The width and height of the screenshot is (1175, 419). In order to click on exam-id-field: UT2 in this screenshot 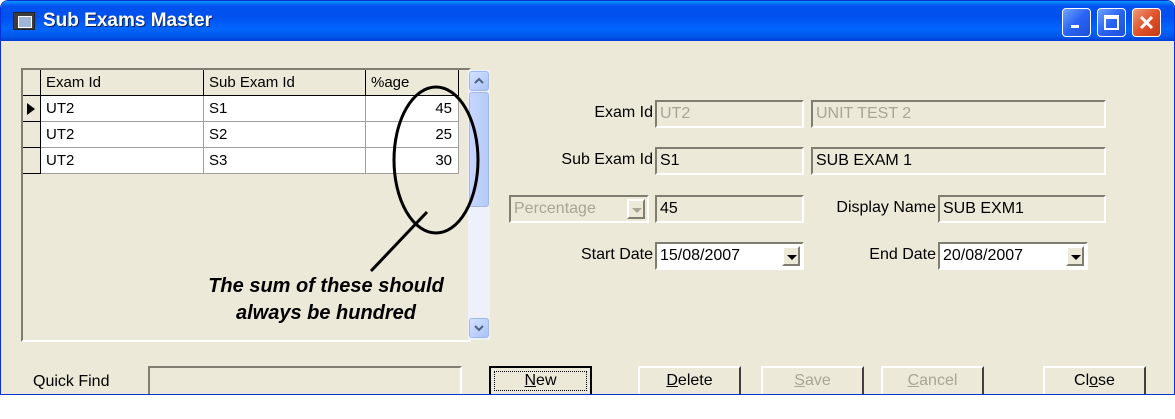, I will do `click(729, 114)`.